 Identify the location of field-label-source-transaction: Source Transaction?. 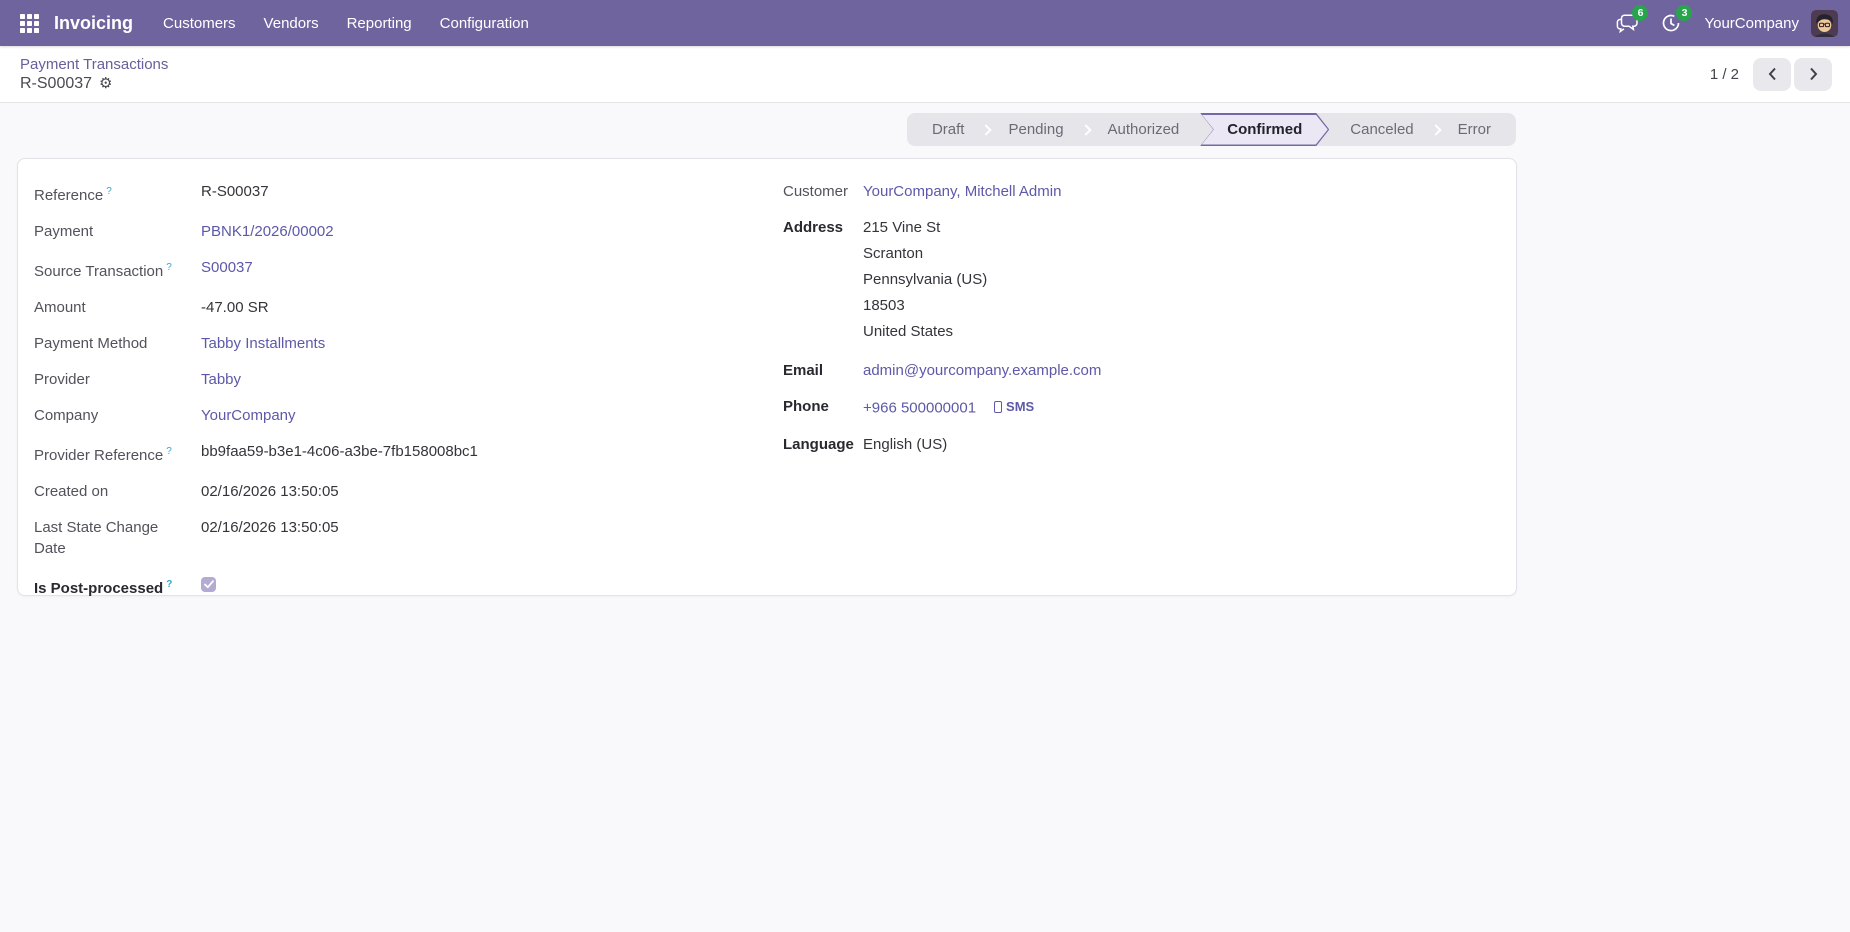
(103, 271).